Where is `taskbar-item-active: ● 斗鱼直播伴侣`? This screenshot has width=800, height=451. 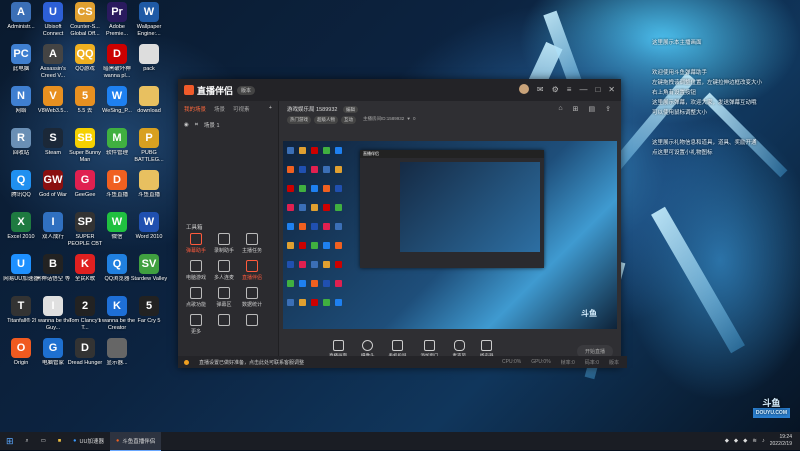
taskbar-item-active: ● 斗鱼直播伴侣 is located at coordinates (135, 441).